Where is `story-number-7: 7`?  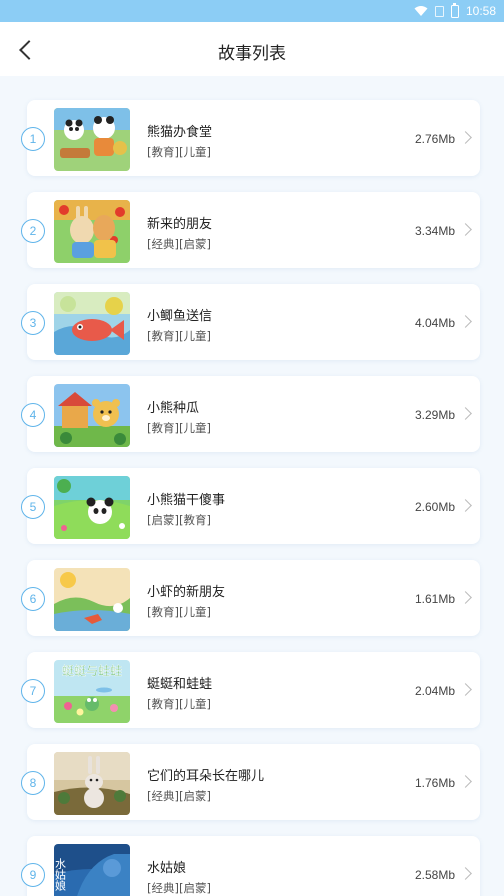 story-number-7: 7 is located at coordinates (33, 691).